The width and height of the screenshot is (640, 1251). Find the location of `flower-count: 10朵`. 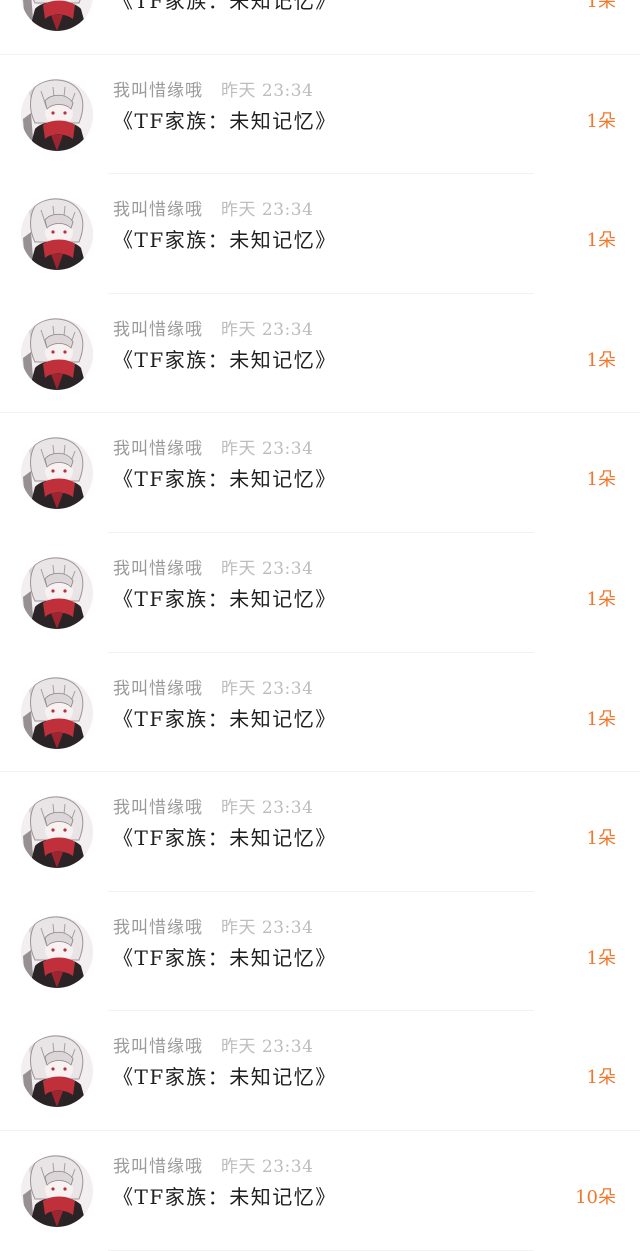

flower-count: 10朵 is located at coordinates (595, 1197).